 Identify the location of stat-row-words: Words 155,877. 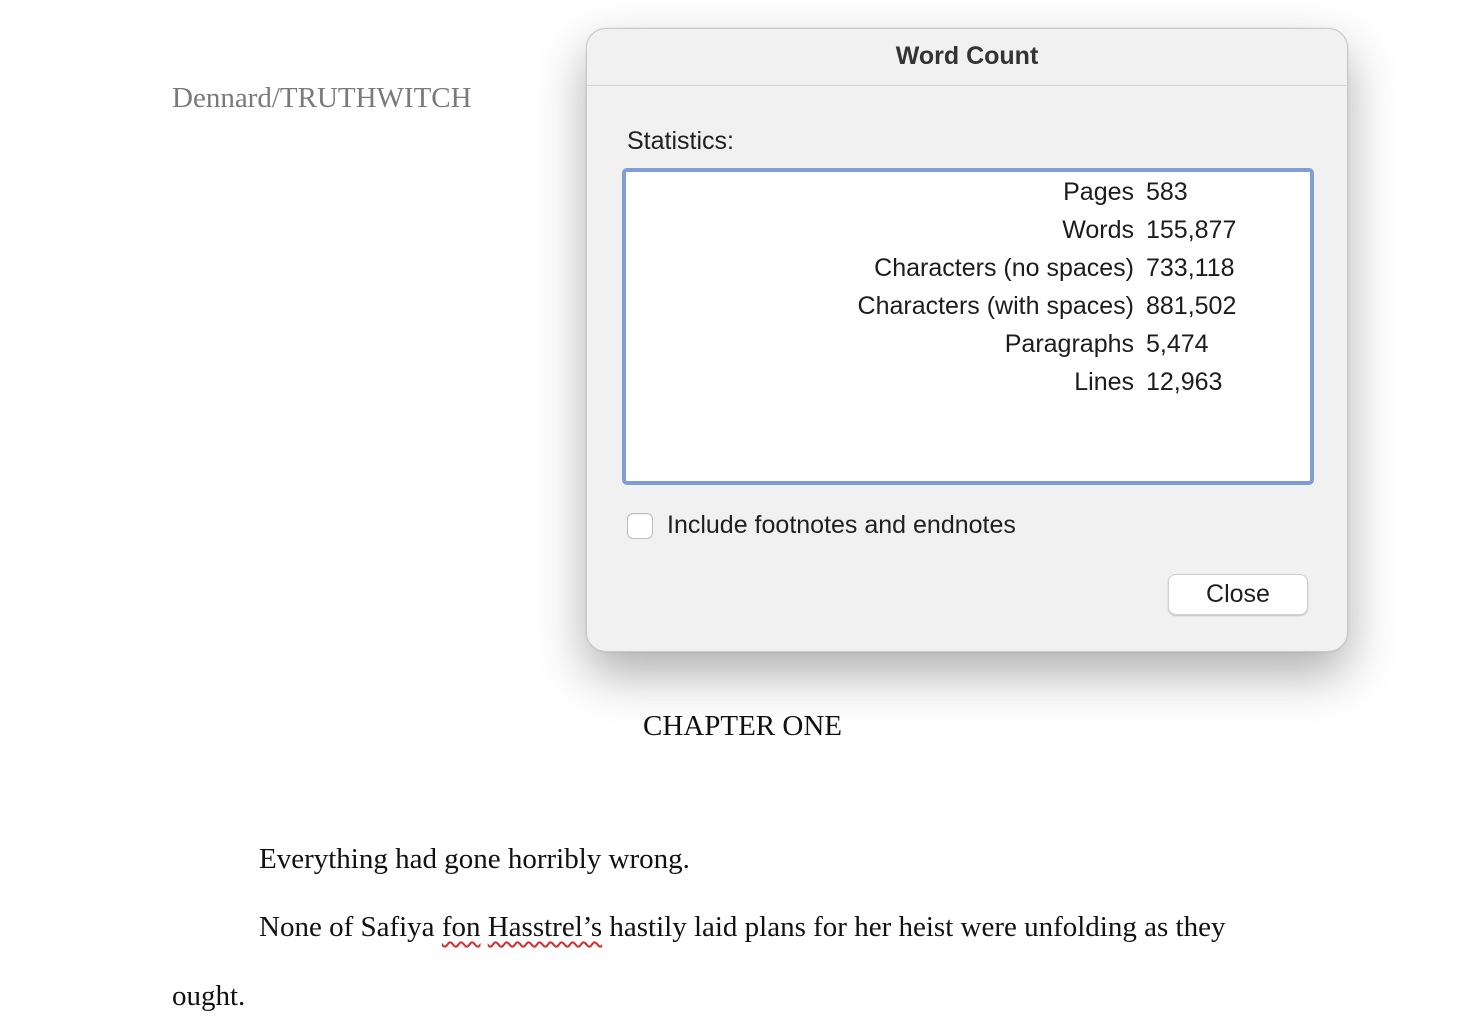
(968, 235).